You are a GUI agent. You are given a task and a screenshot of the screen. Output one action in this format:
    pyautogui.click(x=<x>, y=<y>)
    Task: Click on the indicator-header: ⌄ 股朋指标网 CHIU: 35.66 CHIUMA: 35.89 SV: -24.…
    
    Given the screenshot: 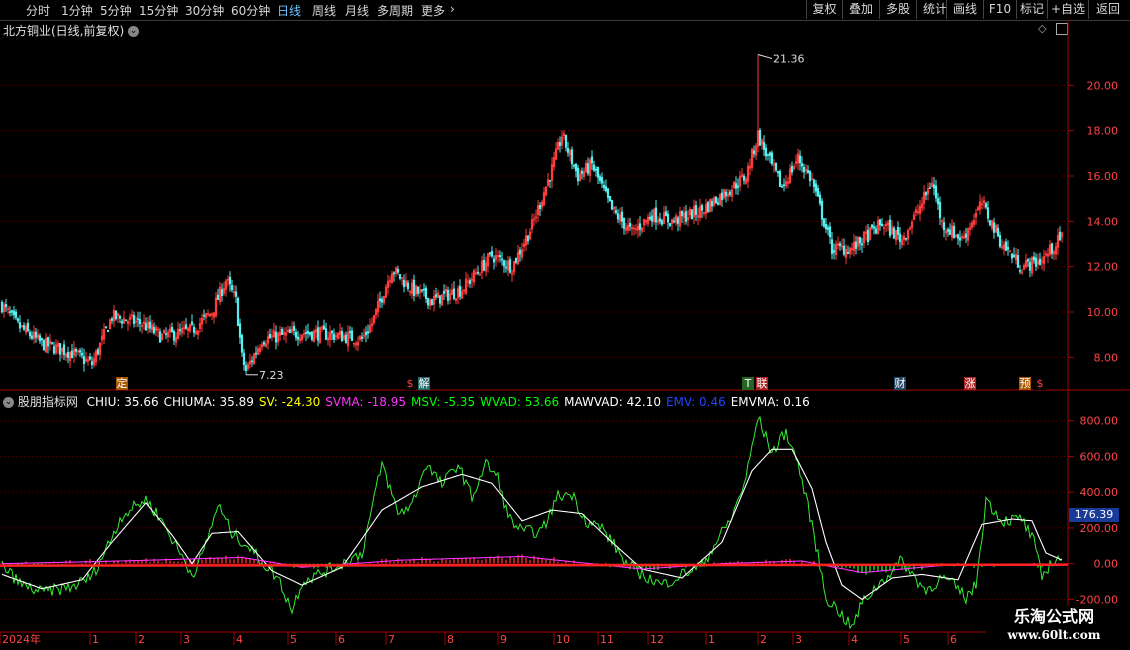 What is the action you would take?
    pyautogui.click(x=406, y=401)
    